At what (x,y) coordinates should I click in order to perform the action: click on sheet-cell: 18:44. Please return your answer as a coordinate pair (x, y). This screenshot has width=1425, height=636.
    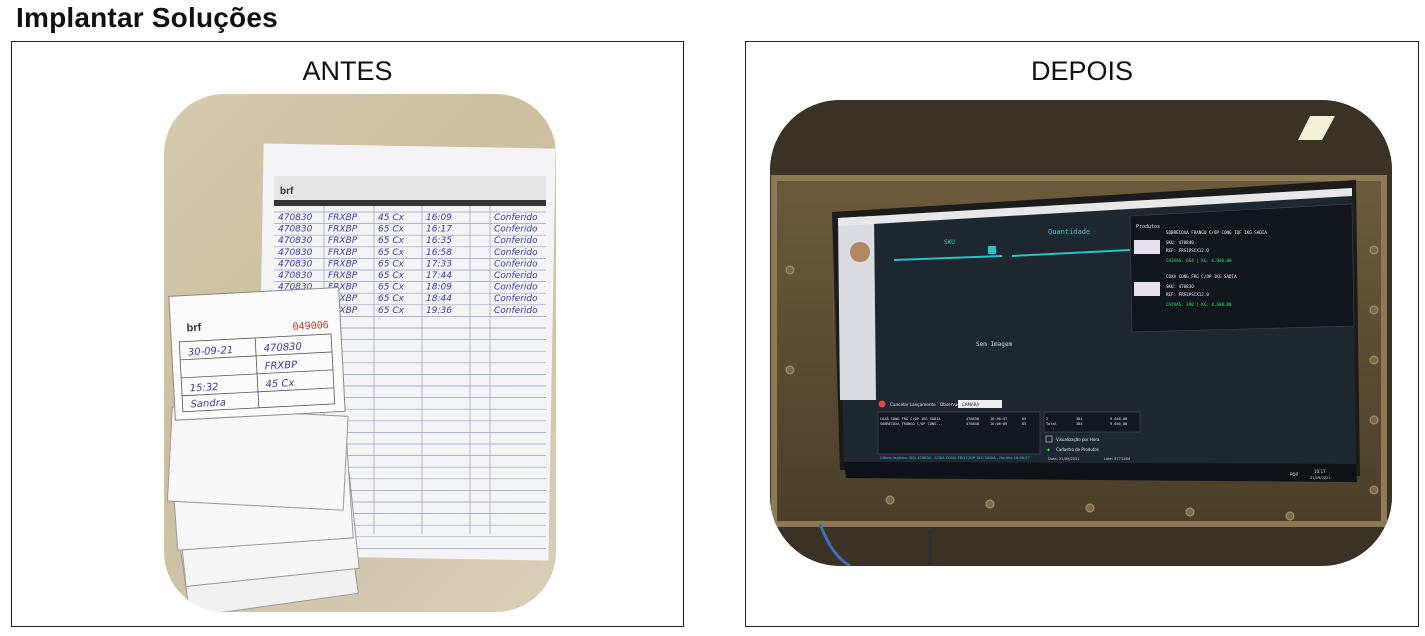
    Looking at the image, I should click on (439, 299).